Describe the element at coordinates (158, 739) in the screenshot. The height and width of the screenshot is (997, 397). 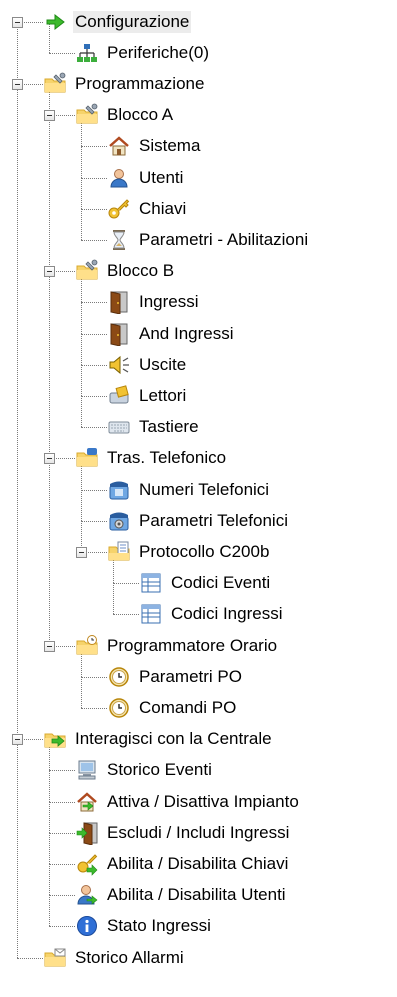
I see `tree-item-interagisci-con-la-centrale: Interagisci con la Centrale` at that location.